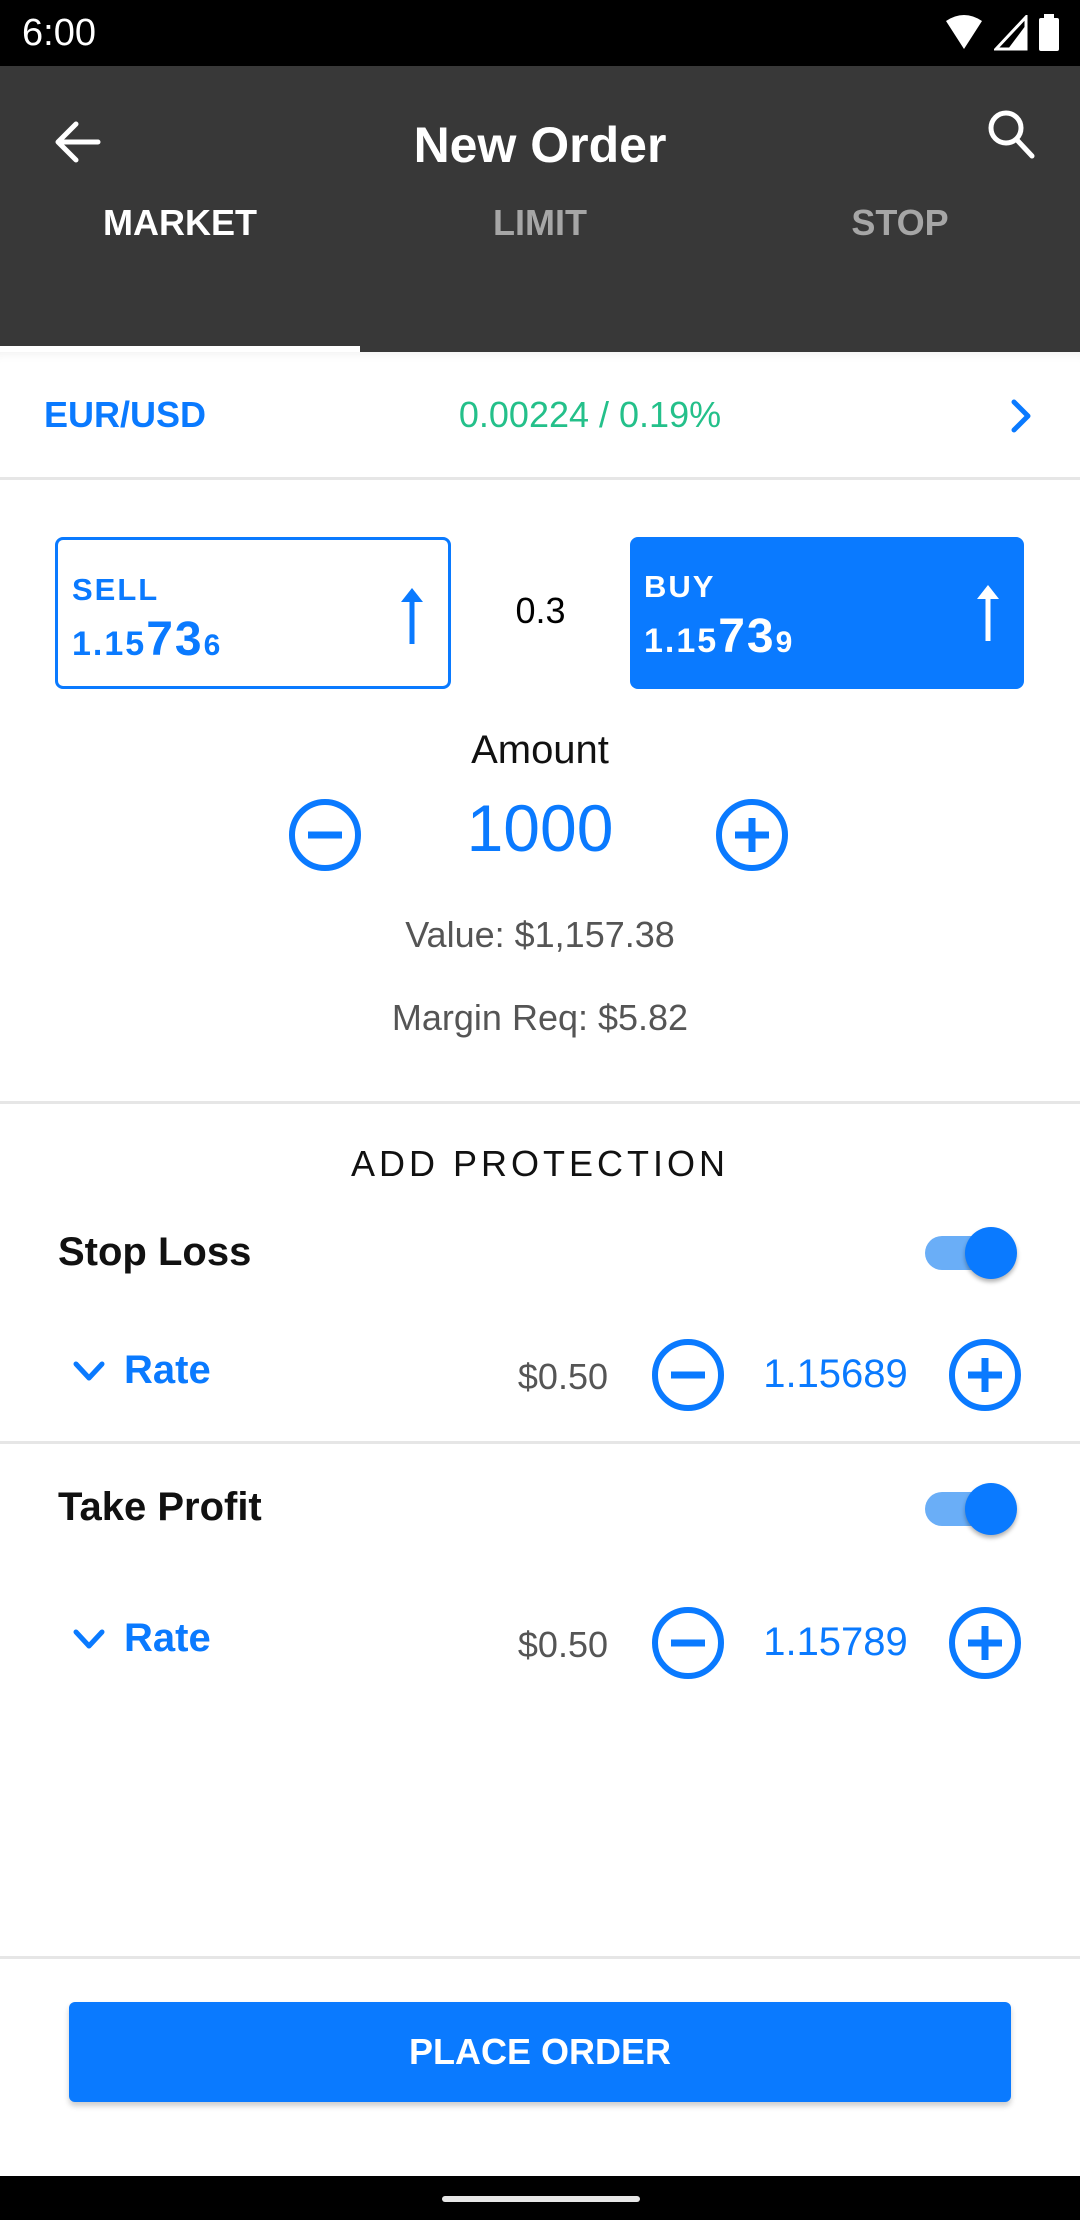 The width and height of the screenshot is (1080, 2220). I want to click on sell-price-prefix: 1.15, so click(109, 644).